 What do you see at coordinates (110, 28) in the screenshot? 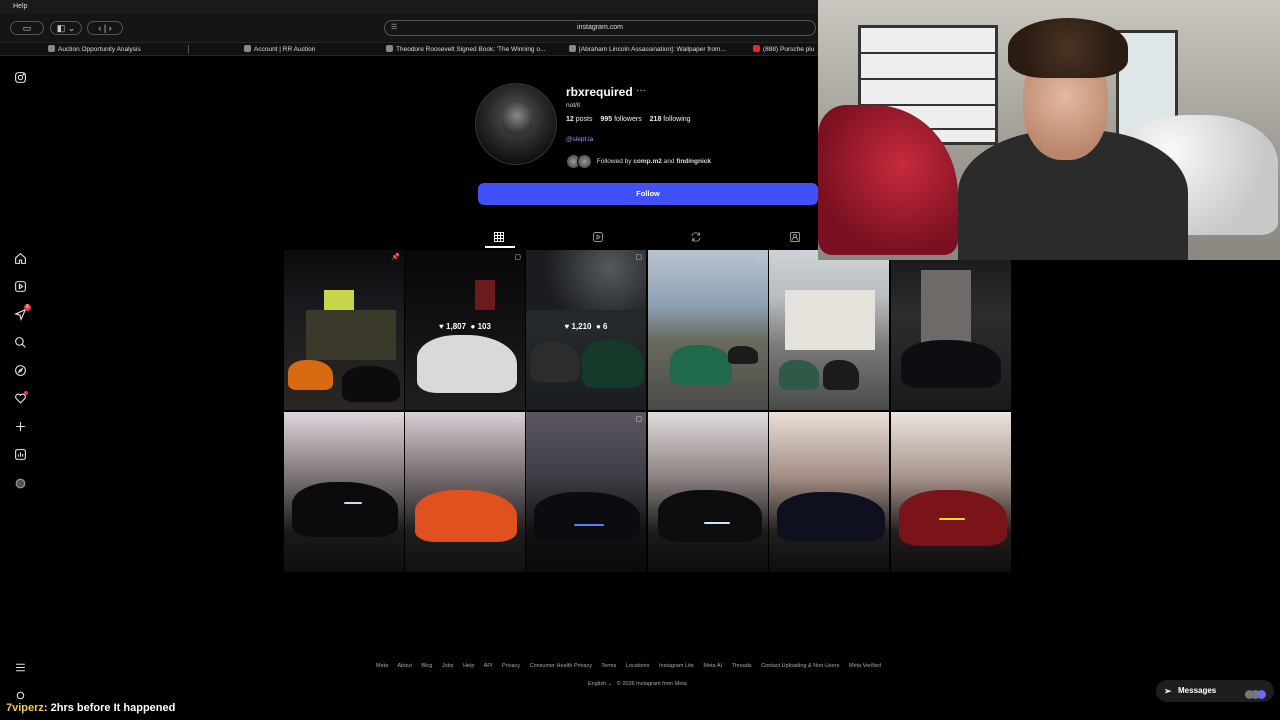
I see `forward-icon: ›` at bounding box center [110, 28].